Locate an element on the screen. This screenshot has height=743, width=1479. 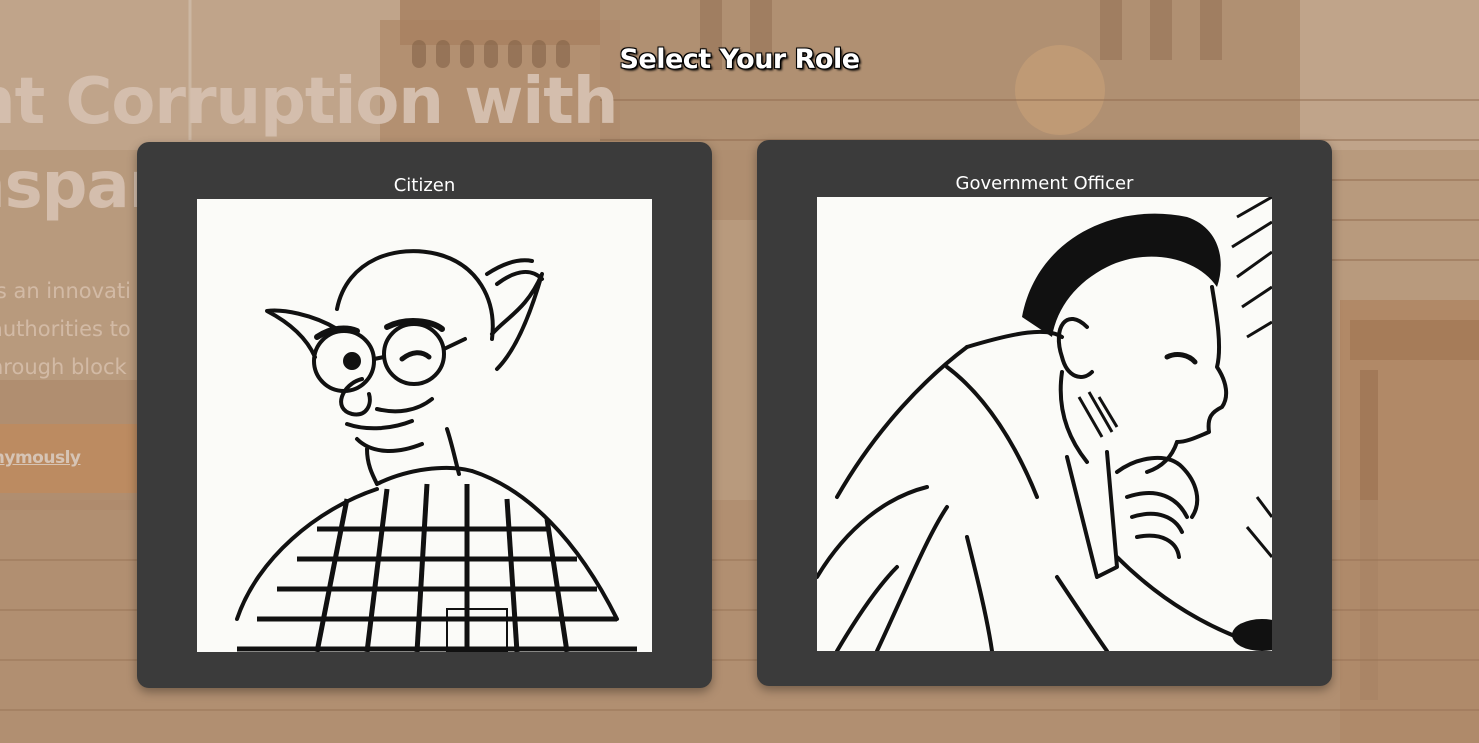
role-label-citizen: Citizen is located at coordinates (424, 185).